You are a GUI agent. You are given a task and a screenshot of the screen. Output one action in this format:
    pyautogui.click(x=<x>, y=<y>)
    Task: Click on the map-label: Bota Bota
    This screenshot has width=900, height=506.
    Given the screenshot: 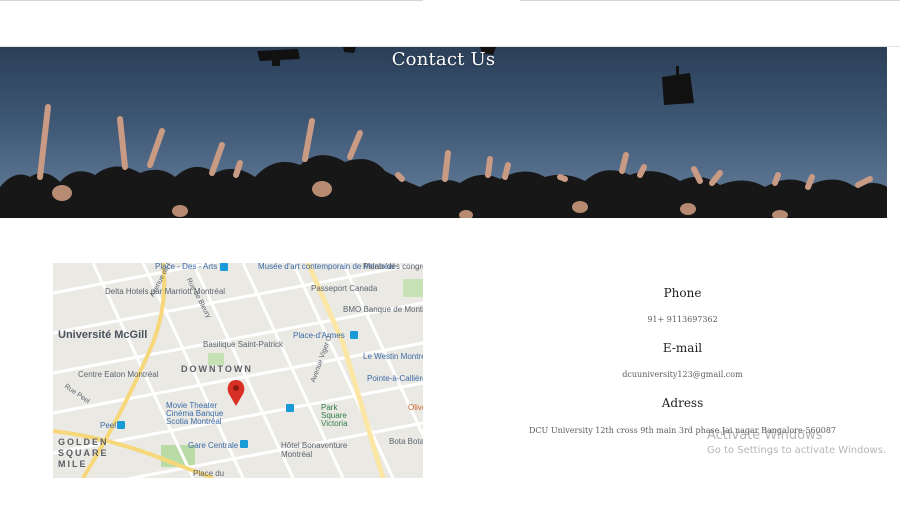 What is the action you would take?
    pyautogui.click(x=406, y=441)
    